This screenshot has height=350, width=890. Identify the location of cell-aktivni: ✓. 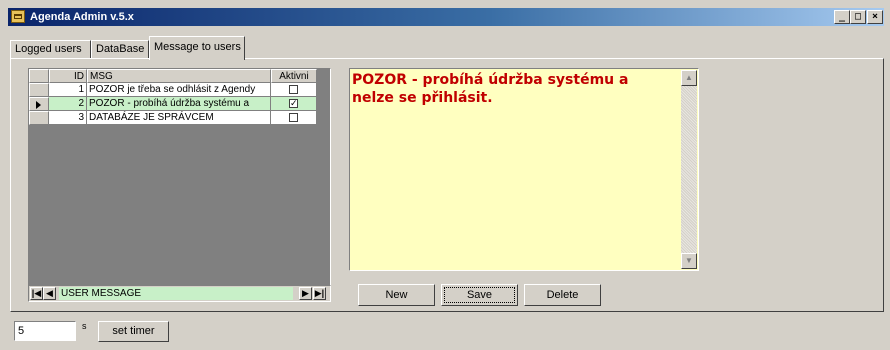
(294, 104).